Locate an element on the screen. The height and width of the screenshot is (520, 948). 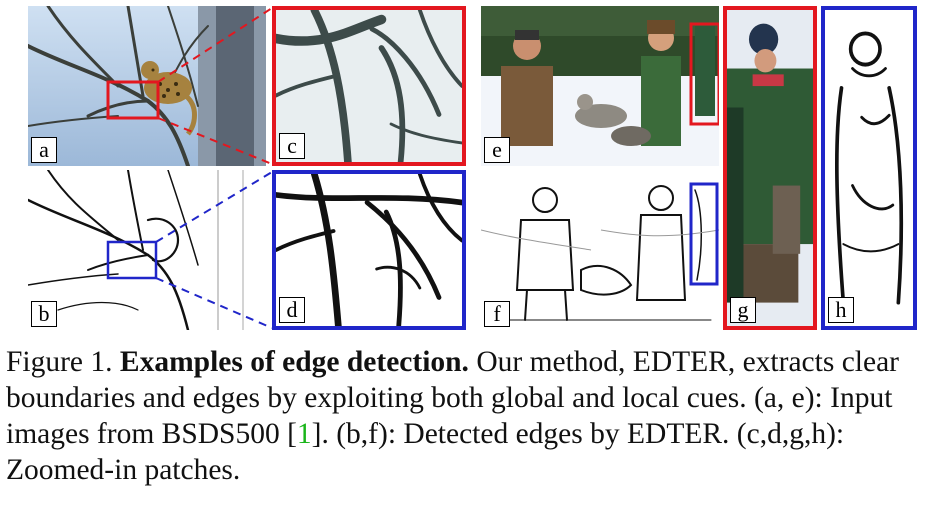
panel-d-zoomed-patch: d is located at coordinates (369, 250).